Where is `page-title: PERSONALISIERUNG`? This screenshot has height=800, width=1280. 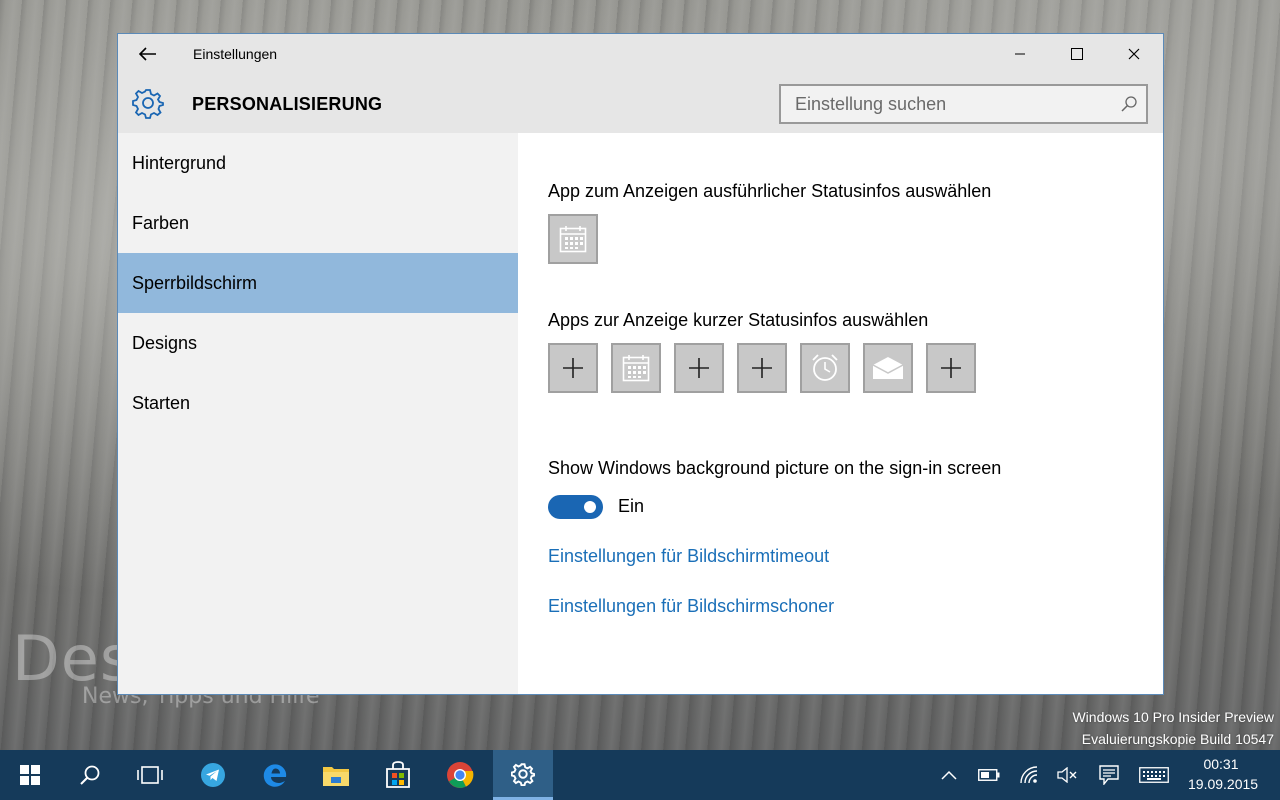
page-title: PERSONALISIERUNG is located at coordinates (287, 104).